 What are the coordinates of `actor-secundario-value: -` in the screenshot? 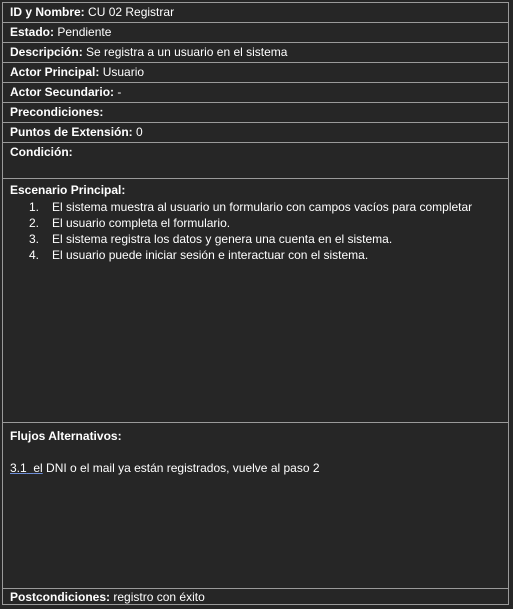 It's located at (119, 92).